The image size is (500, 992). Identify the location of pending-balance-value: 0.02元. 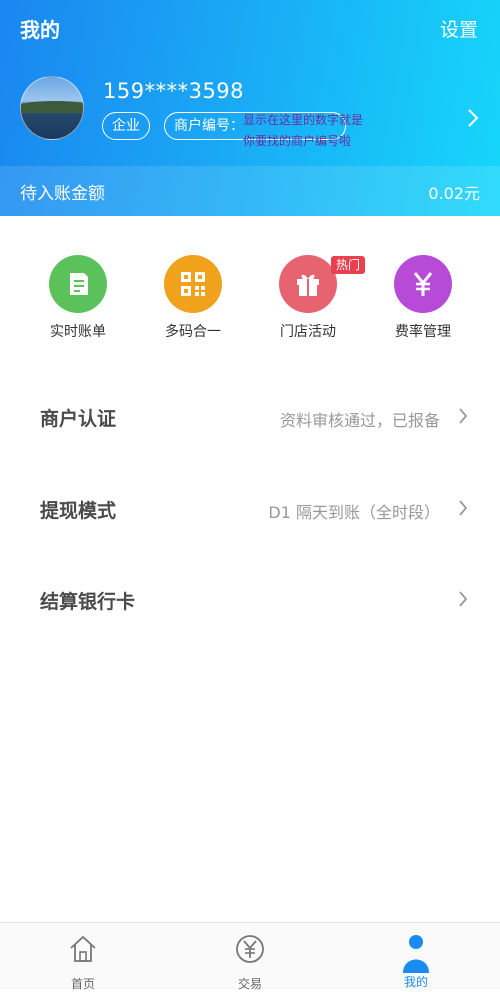
(454, 193).